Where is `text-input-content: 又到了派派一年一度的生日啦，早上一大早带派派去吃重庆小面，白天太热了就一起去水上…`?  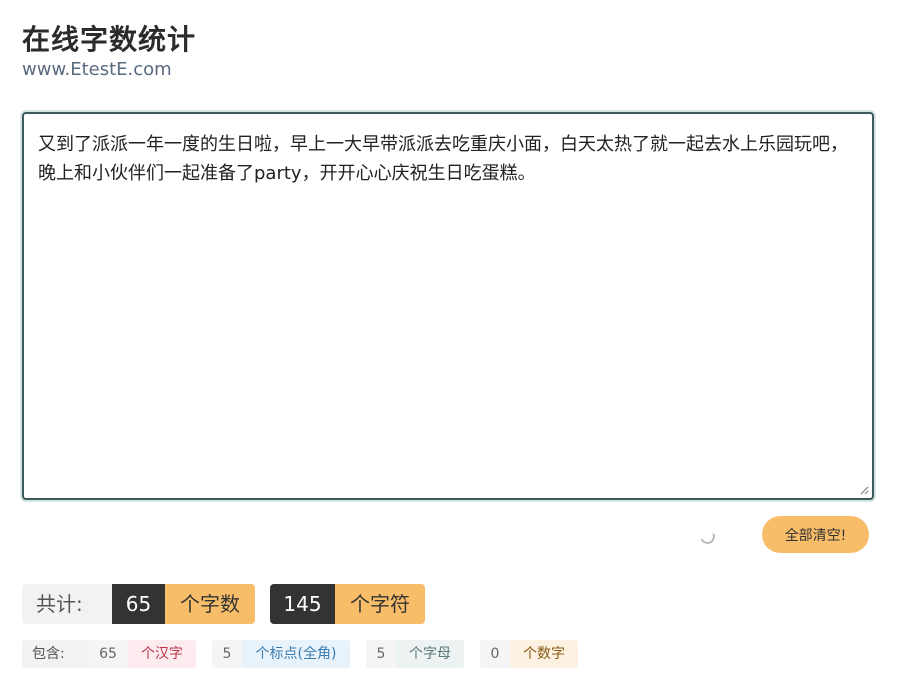 text-input-content: 又到了派派一年一度的生日啦，早上一大早带派派去吃重庆小面，白天太热了就一起去水上… is located at coordinates (443, 159).